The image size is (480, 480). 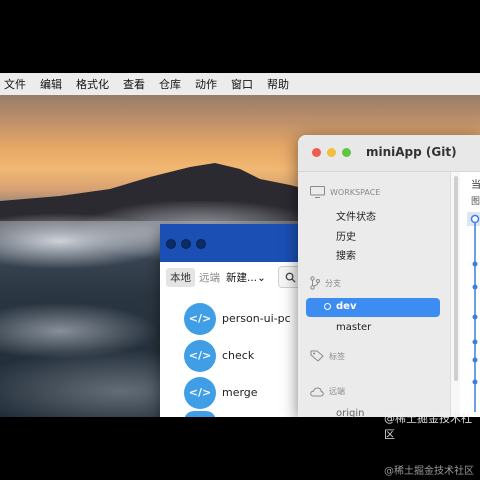 I want to click on cloud-icon, so click(x=317, y=391).